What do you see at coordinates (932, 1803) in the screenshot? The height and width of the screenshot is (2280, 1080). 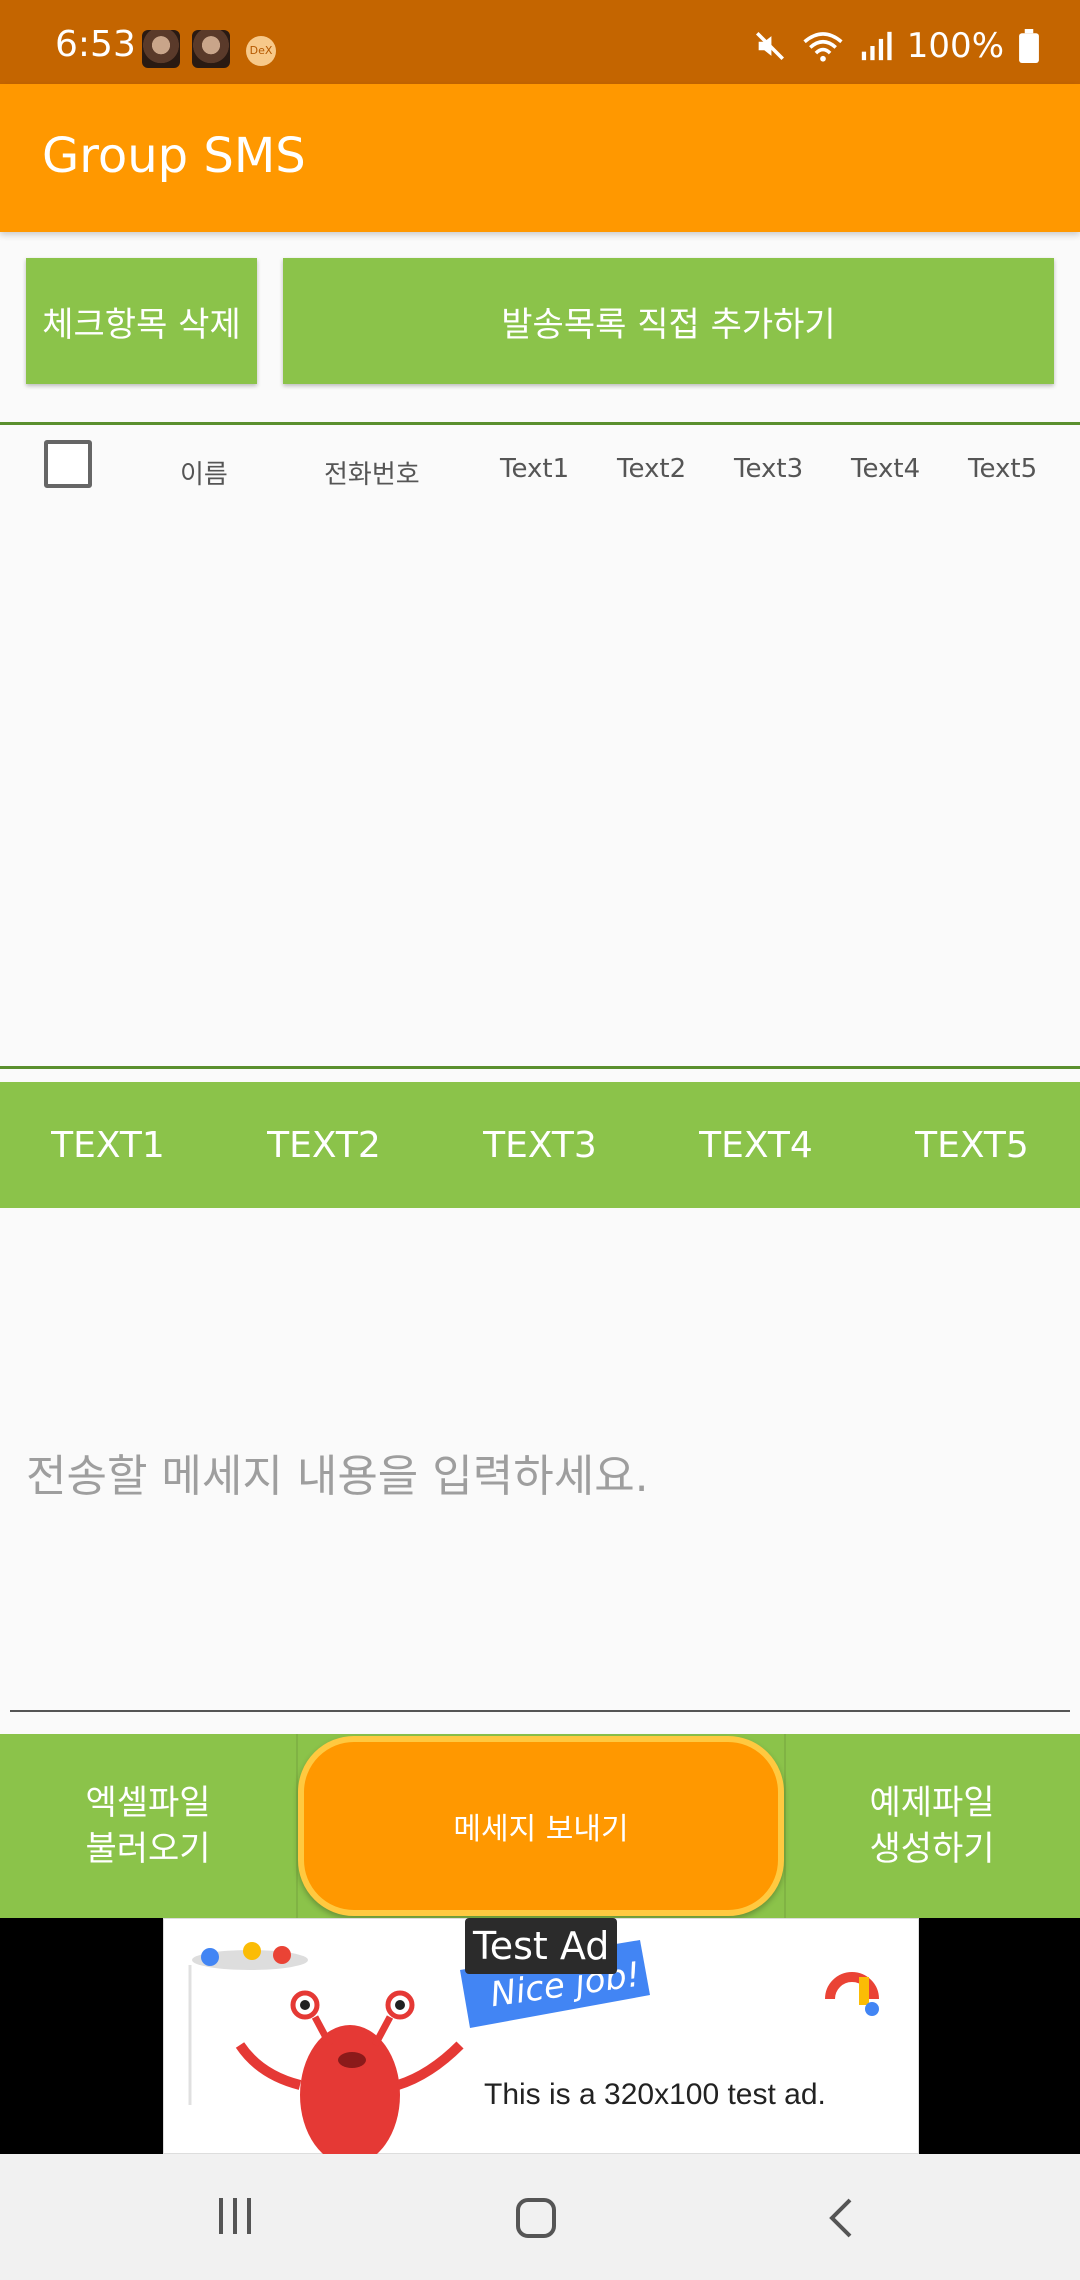 I see `create-sample-label-line1: 예제파일` at bounding box center [932, 1803].